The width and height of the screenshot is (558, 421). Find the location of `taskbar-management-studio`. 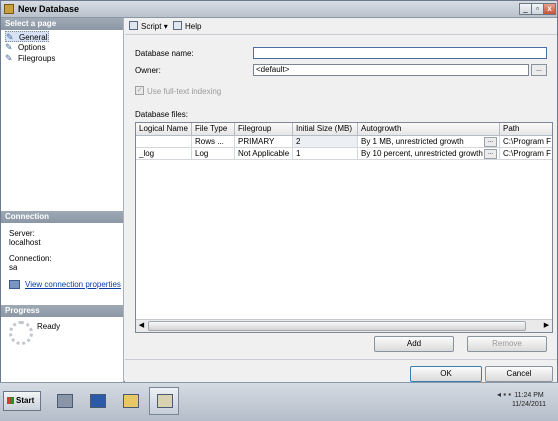

taskbar-management-studio is located at coordinates (164, 401).